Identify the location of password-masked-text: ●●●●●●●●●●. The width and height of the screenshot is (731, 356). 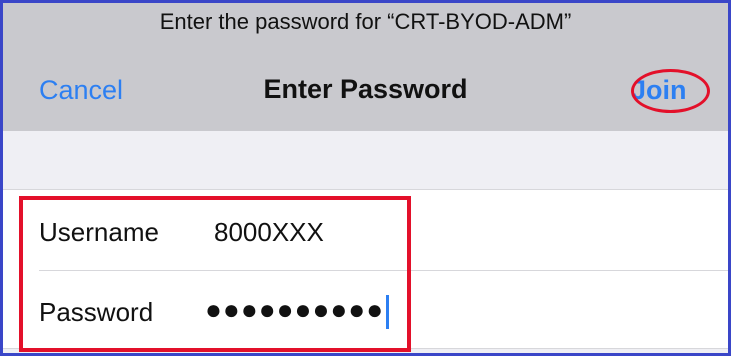
(295, 309).